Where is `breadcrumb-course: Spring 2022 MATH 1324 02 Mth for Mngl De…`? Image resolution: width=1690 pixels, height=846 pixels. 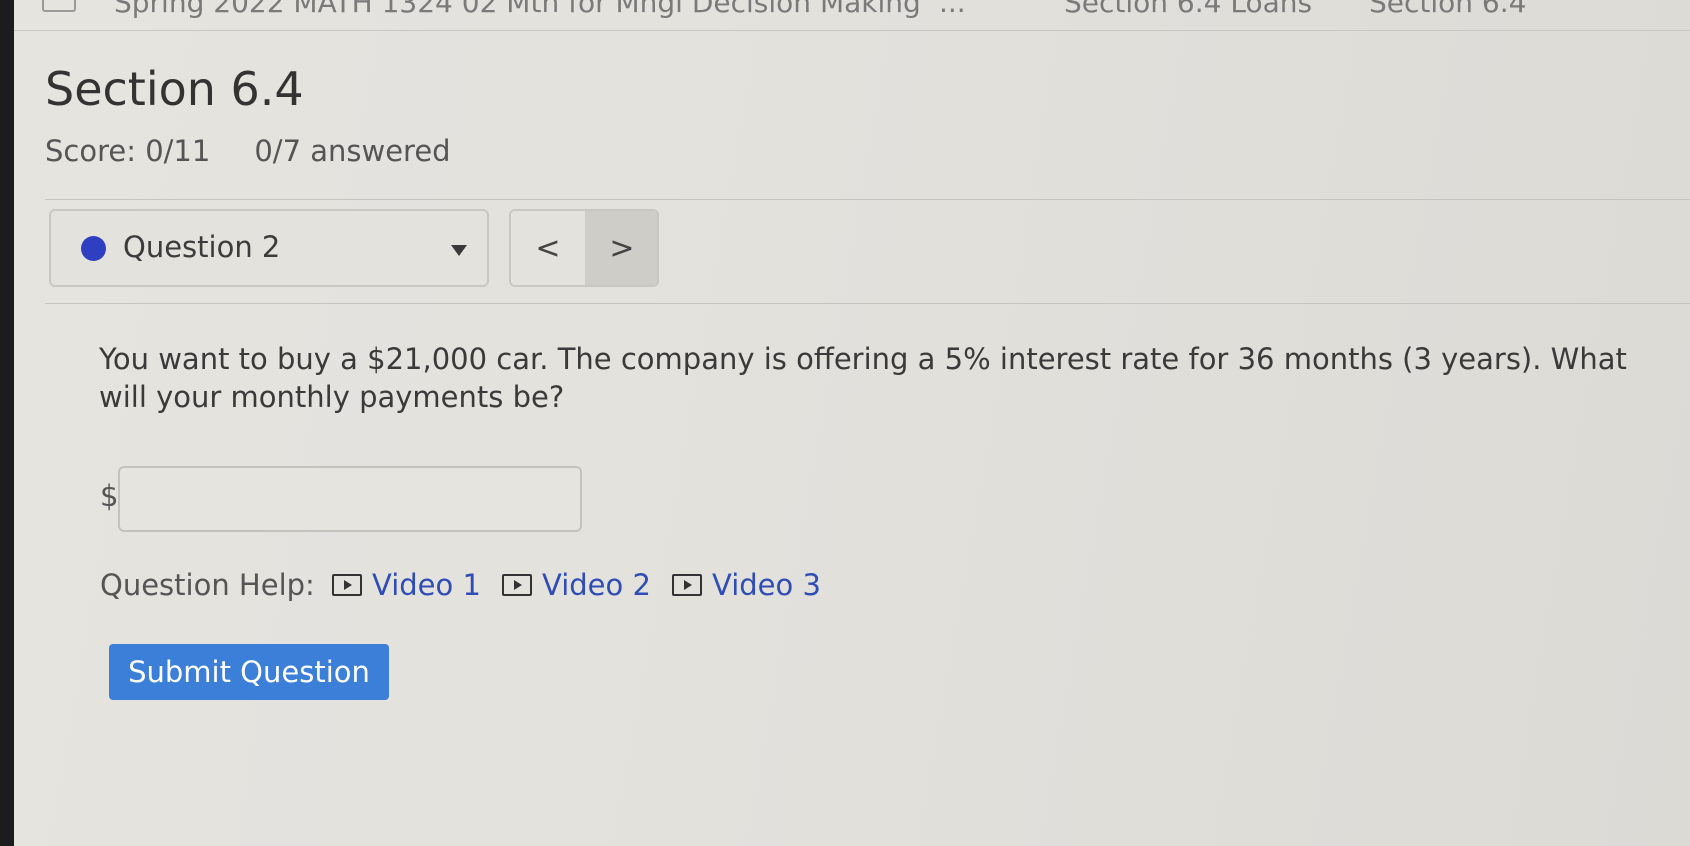
breadcrumb-course: Spring 2022 MATH 1324 02 Mth for Mngl De… is located at coordinates (517, 9).